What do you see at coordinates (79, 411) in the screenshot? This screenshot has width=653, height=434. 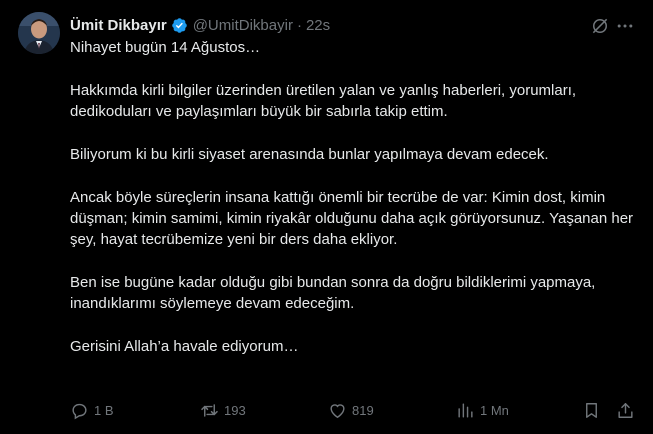 I see `reply-icon` at bounding box center [79, 411].